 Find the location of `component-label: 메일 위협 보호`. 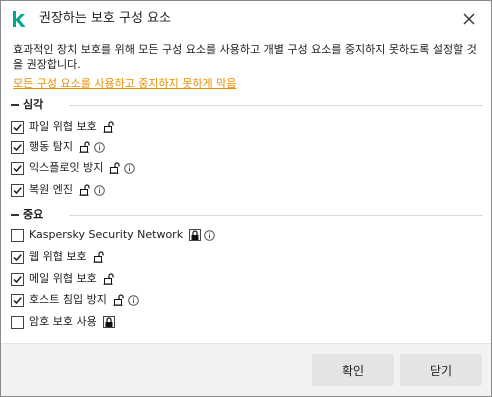

component-label: 메일 위협 보호 is located at coordinates (63, 279).